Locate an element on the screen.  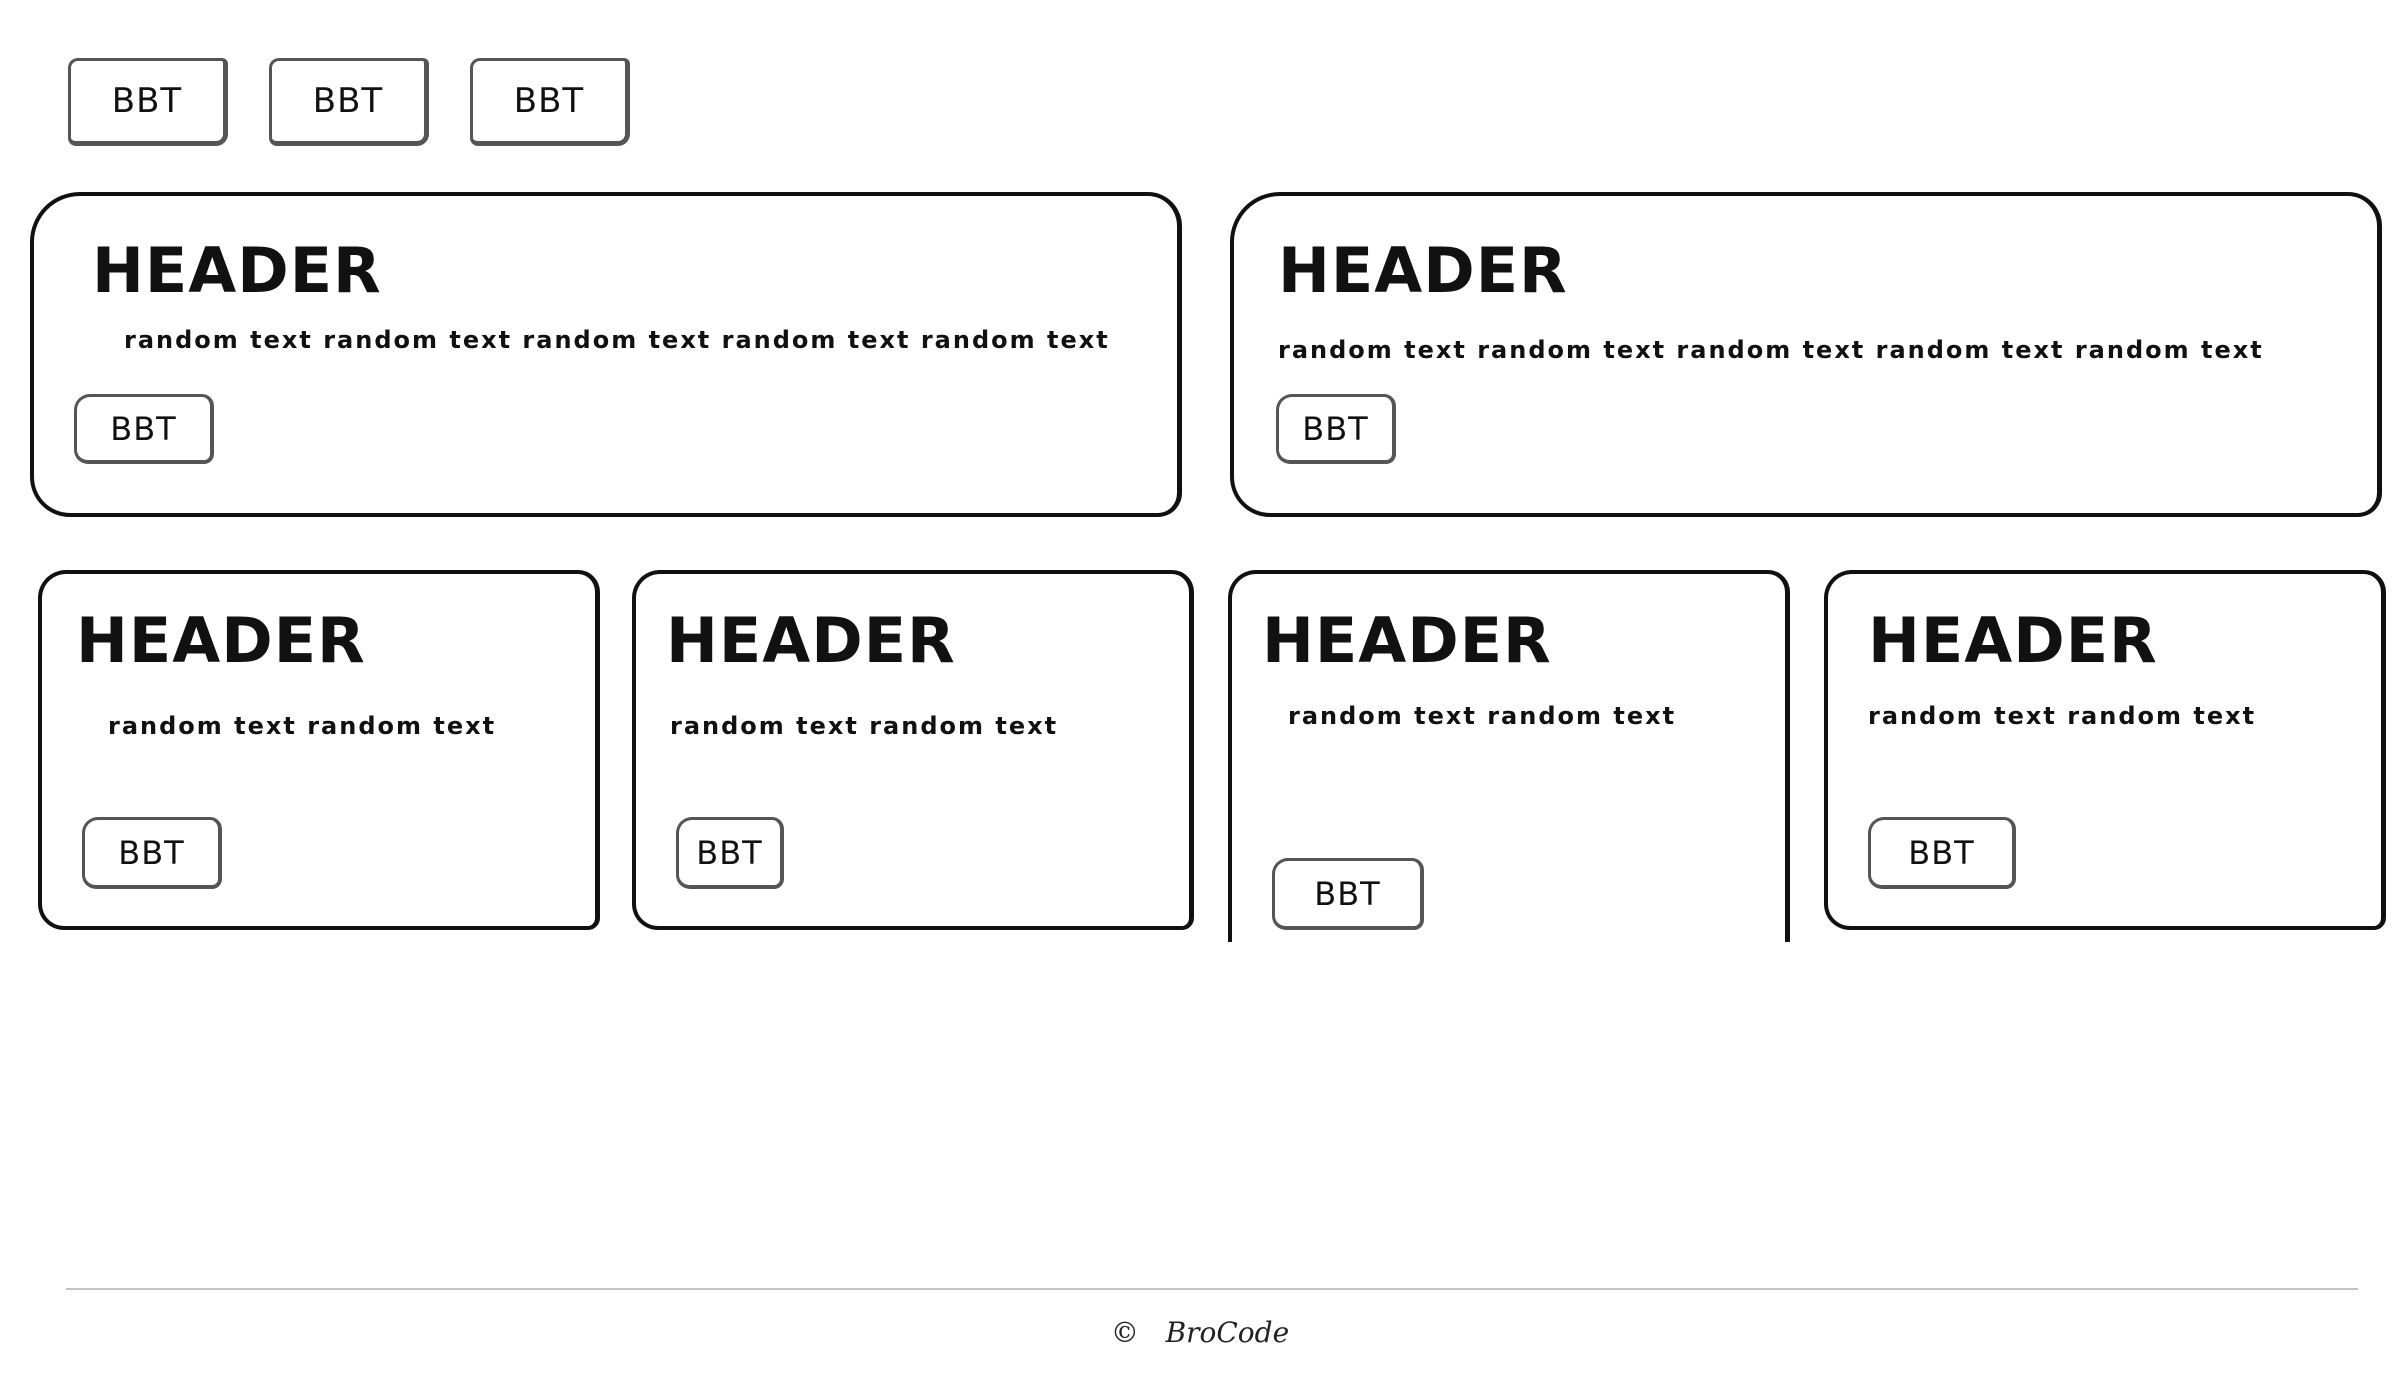
footer-brand: BroCode is located at coordinates (1227, 1332).